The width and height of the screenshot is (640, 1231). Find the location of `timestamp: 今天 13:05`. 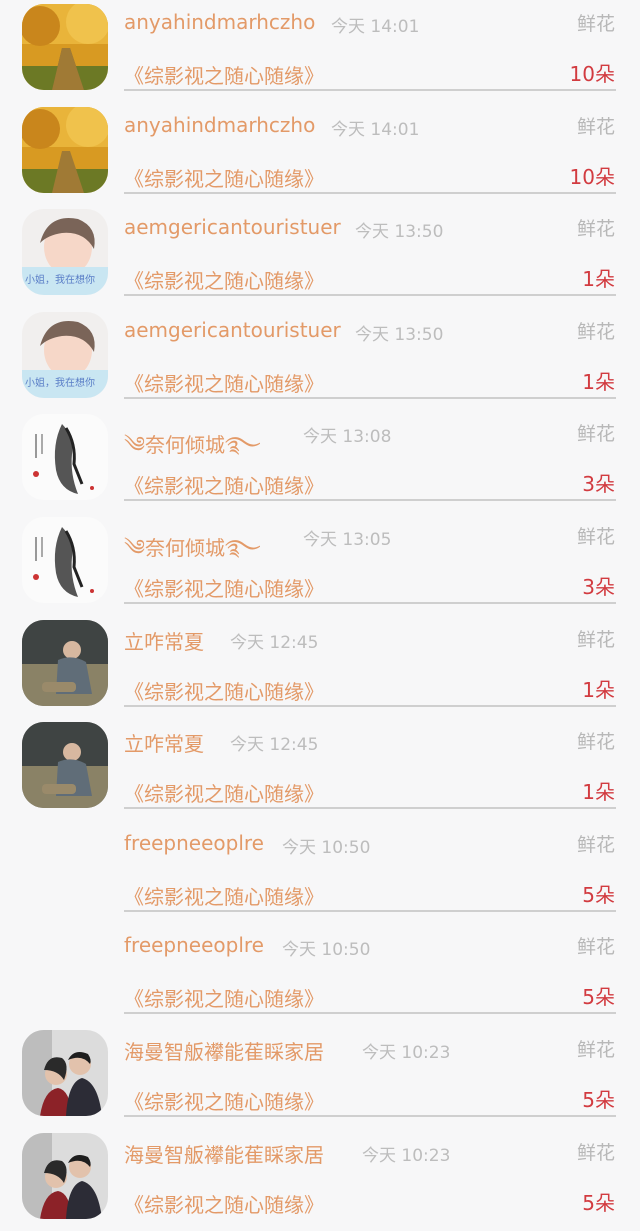

timestamp: 今天 13:05 is located at coordinates (347, 539).